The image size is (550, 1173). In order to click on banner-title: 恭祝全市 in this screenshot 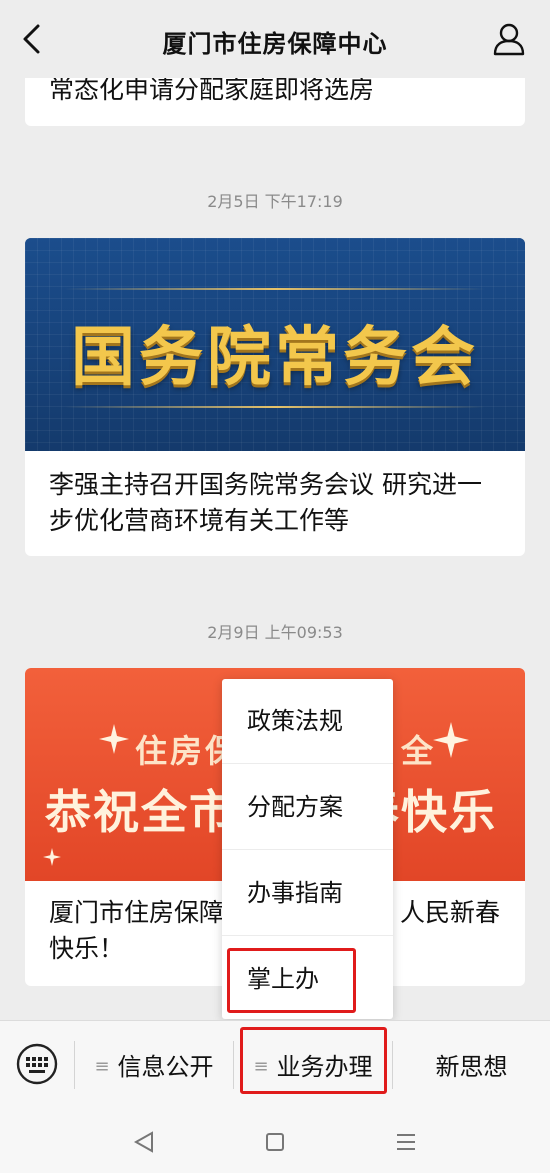, I will do `click(141, 812)`.